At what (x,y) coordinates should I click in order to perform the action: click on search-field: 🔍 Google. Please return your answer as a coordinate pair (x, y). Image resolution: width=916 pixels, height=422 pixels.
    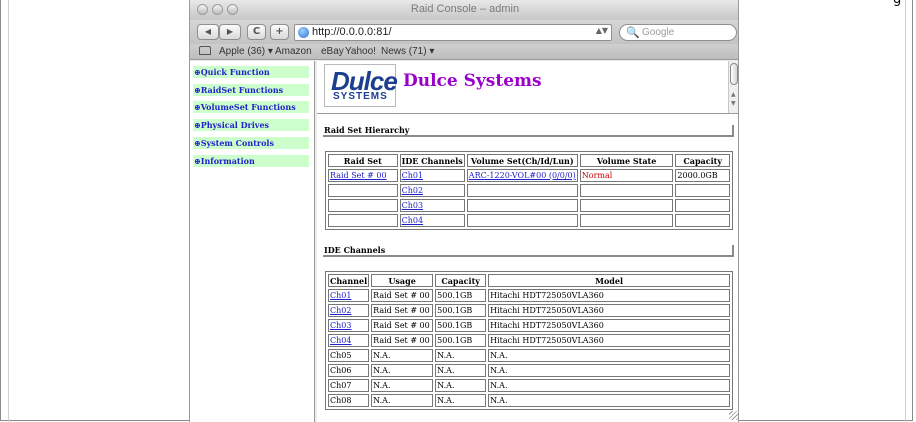
    Looking at the image, I should click on (678, 32).